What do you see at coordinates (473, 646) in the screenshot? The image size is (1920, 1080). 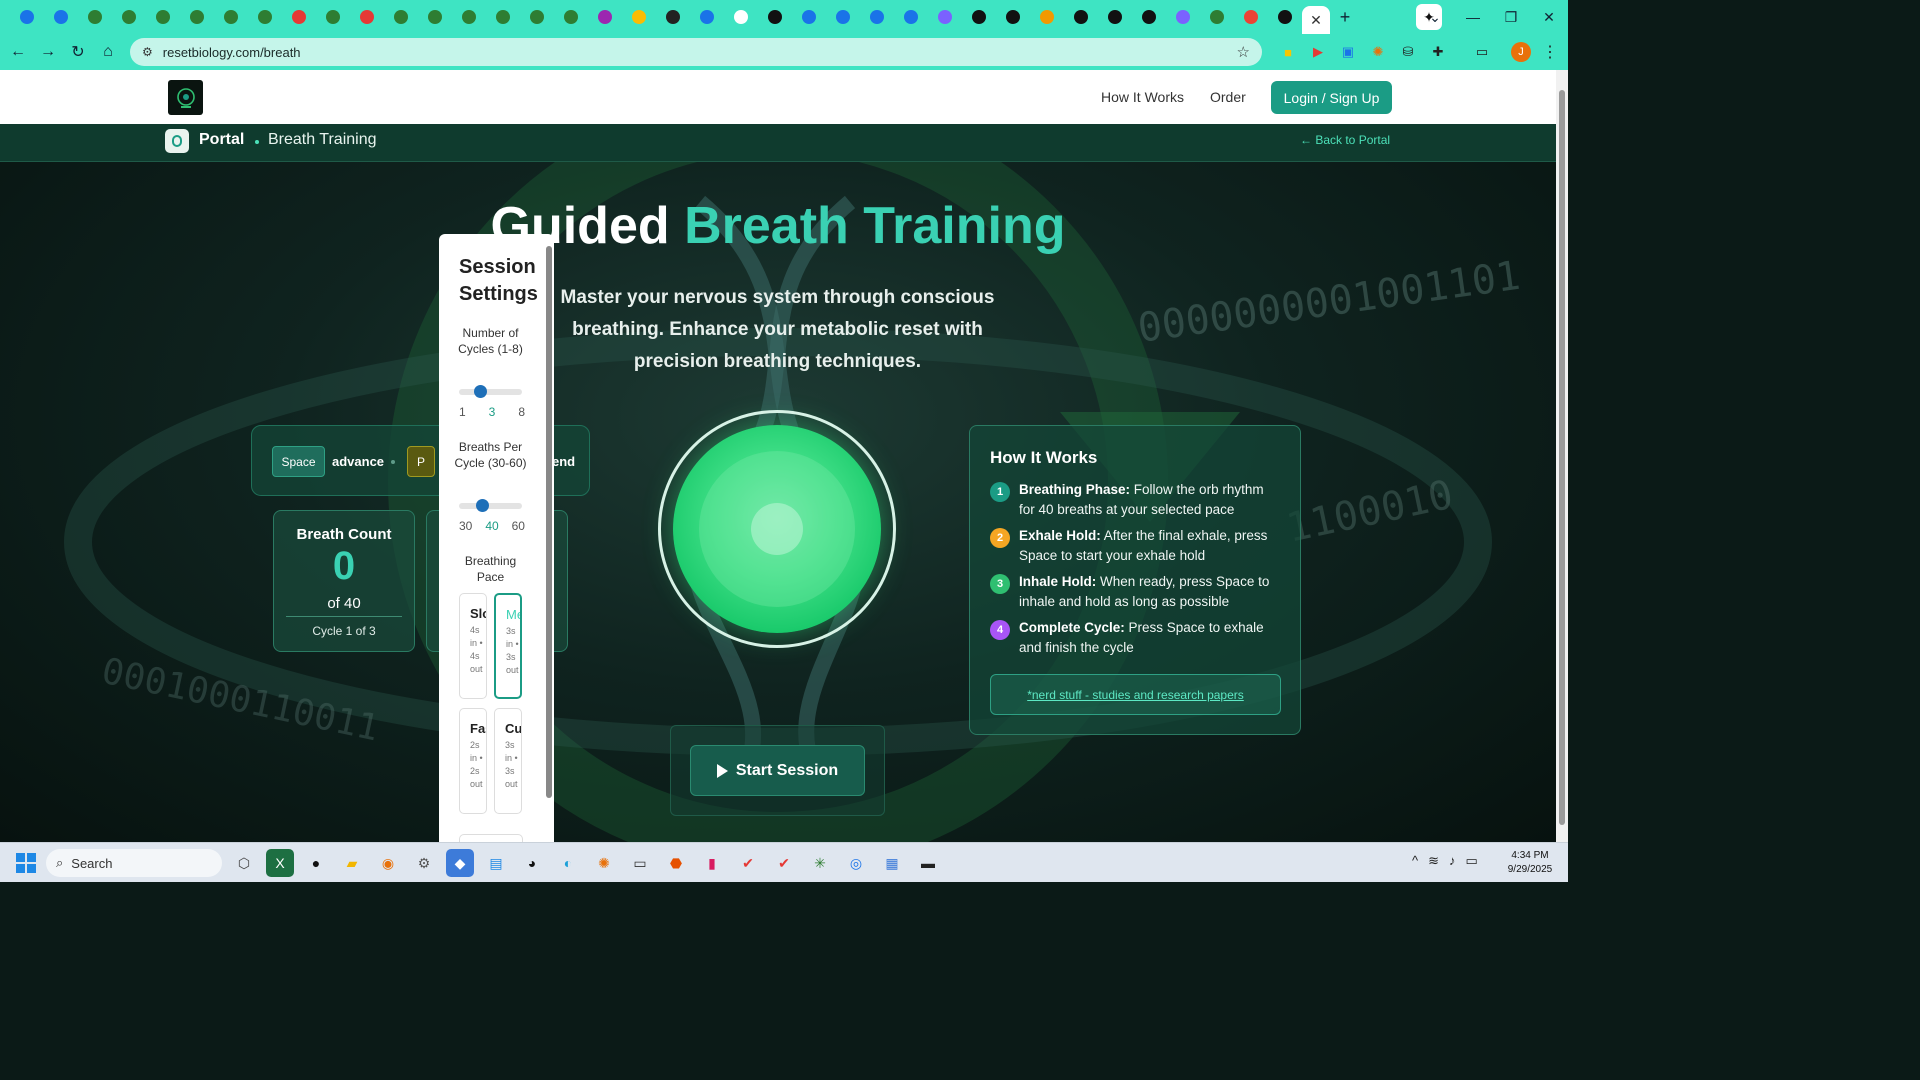 I see `pace-option-slow: Slow 4s in • 4s out` at bounding box center [473, 646].